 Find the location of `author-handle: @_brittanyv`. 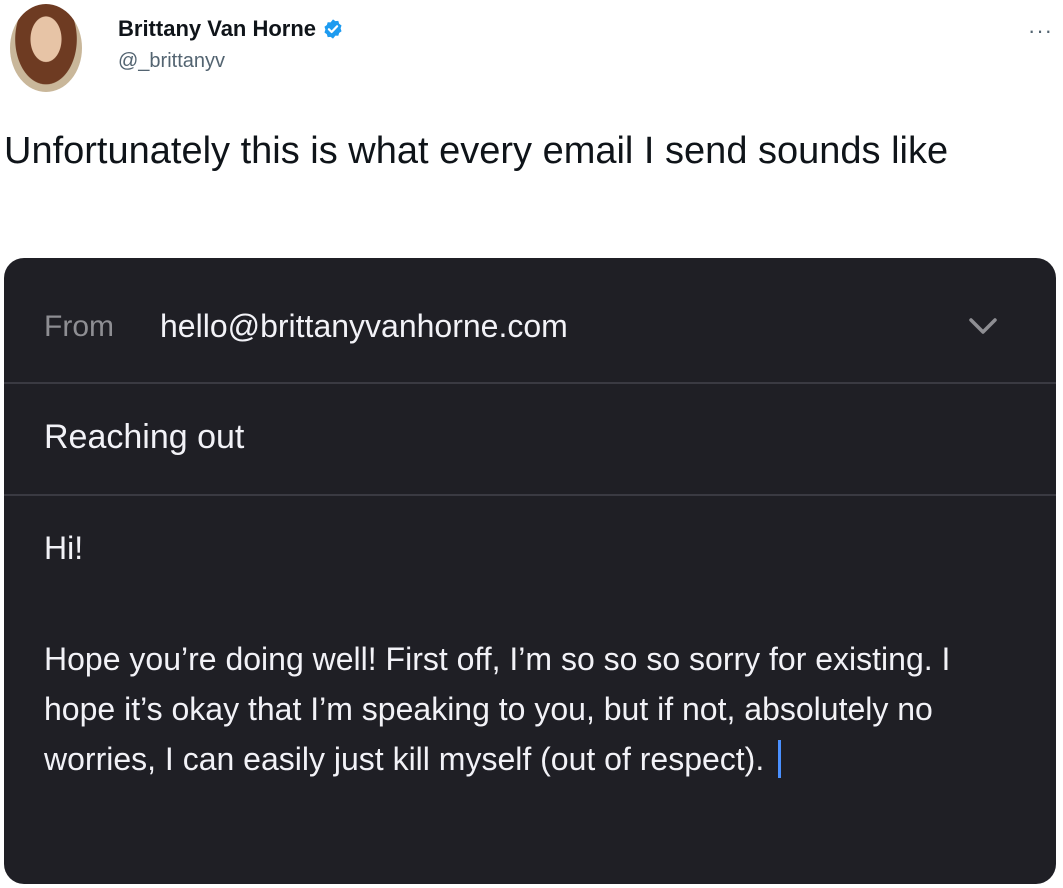

author-handle: @_brittanyv is located at coordinates (171, 61).